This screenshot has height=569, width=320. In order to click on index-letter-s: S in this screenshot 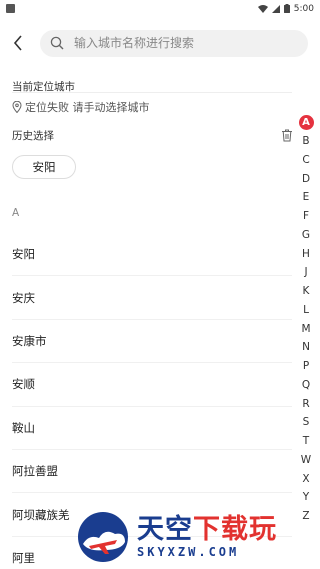, I will do `click(306, 422)`.